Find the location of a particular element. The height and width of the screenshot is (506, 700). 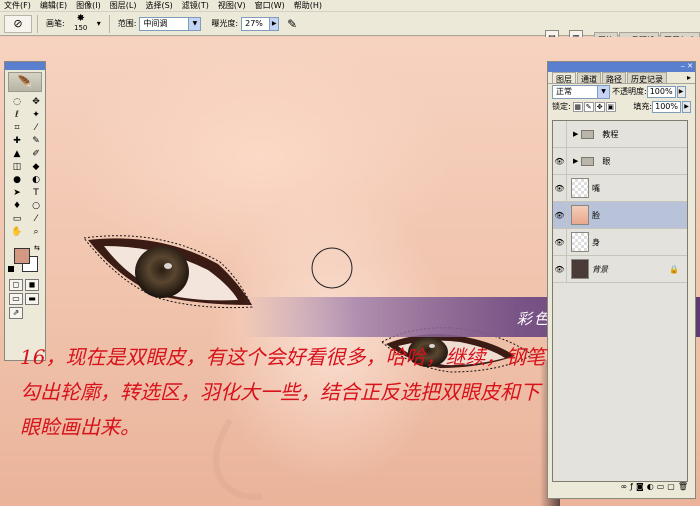

blend-row: 正常 ▼ 不透明度: 100% ▶ is located at coordinates (621, 91).